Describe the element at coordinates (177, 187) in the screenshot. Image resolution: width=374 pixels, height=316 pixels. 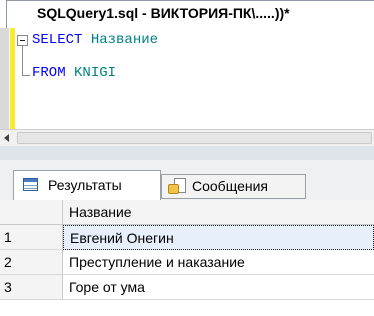
I see `messages-icon` at that location.